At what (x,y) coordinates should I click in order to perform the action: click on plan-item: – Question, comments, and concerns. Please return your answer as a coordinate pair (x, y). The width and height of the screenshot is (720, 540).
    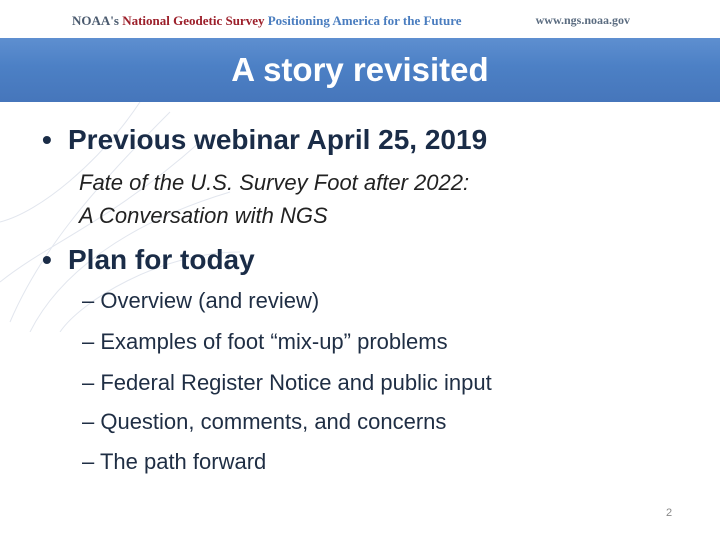
    Looking at the image, I should click on (264, 421).